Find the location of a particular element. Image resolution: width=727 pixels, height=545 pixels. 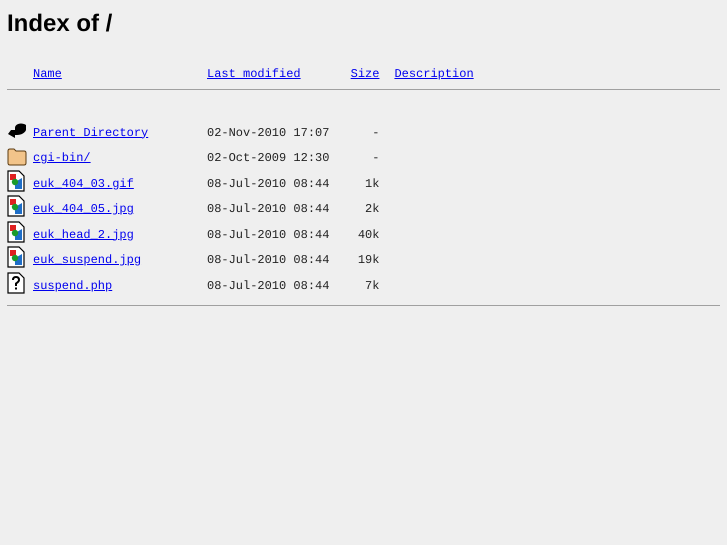

file-size: 40k is located at coordinates (369, 235).